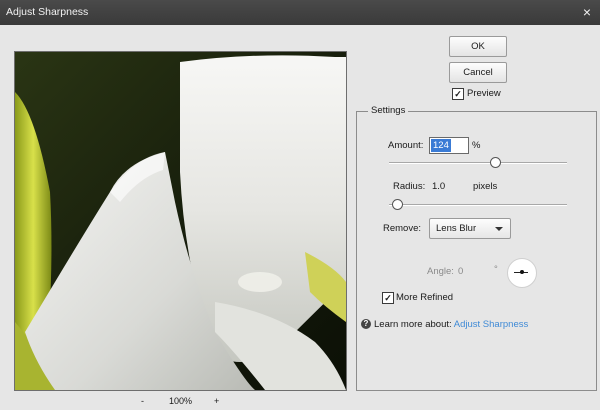 This screenshot has width=600, height=410. I want to click on ok-button: OK, so click(478, 46).